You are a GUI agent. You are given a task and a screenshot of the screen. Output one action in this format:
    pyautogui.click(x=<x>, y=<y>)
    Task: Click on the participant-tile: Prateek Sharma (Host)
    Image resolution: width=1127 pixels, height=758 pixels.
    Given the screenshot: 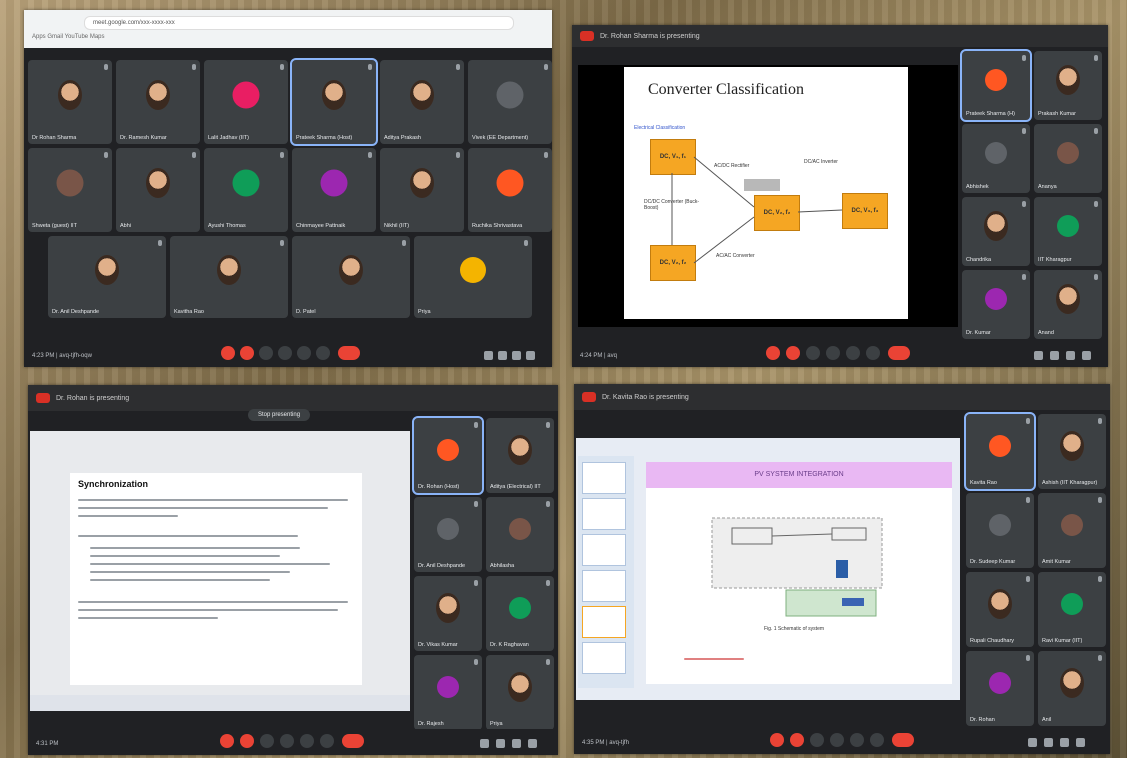 What is the action you would take?
    pyautogui.click(x=334, y=102)
    